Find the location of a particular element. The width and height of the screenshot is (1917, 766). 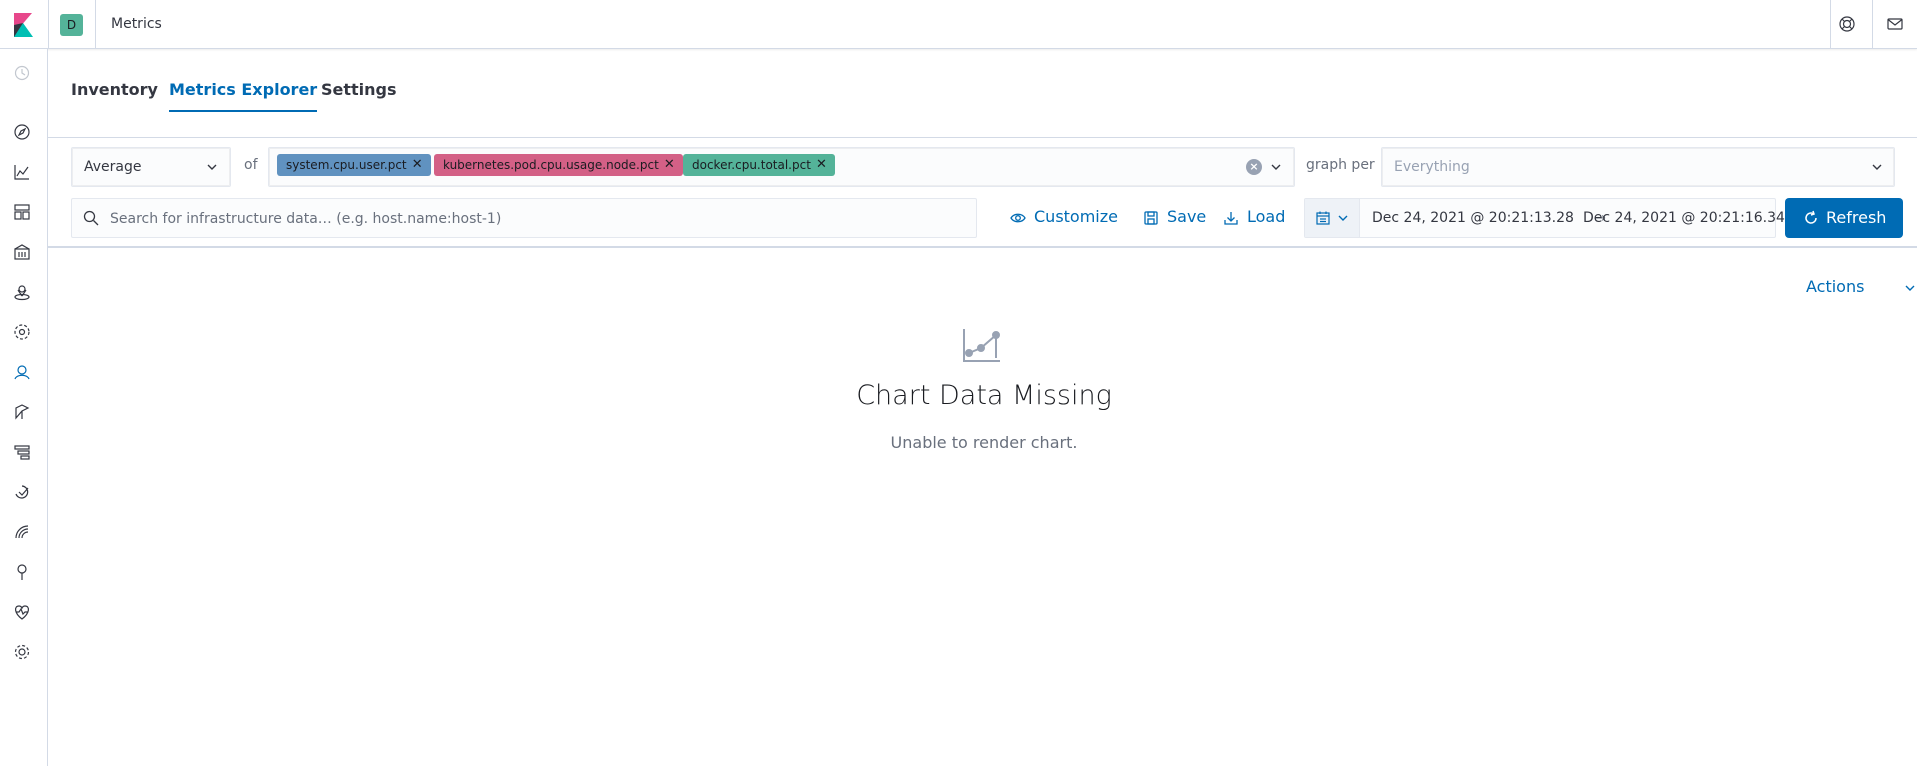

graph-per-select: Everything is located at coordinates (1638, 167).